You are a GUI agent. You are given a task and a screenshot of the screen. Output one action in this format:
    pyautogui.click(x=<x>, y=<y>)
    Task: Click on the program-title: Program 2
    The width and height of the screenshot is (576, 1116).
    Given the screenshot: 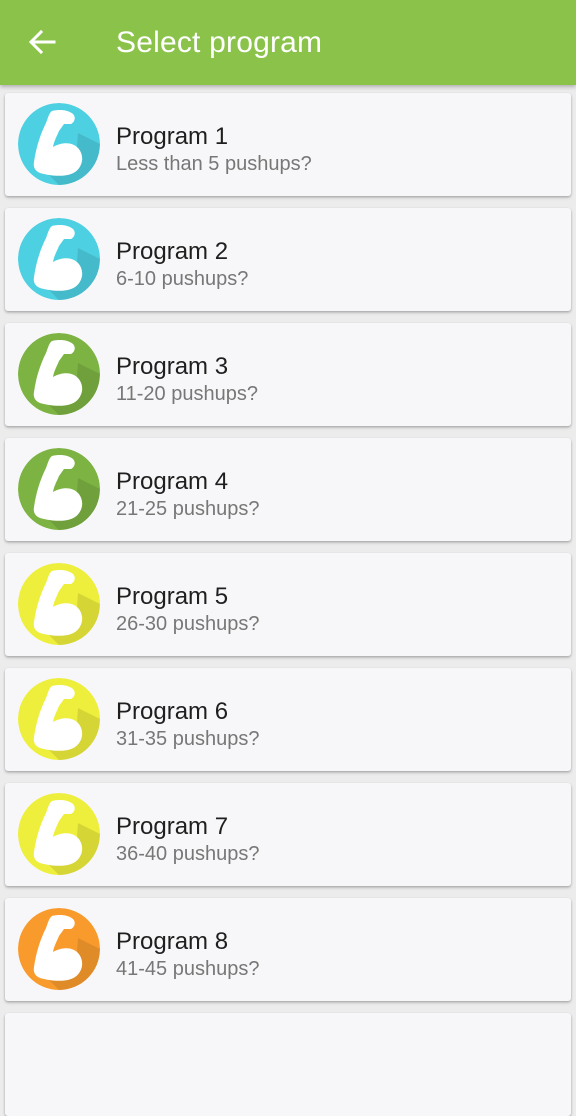 What is the action you would take?
    pyautogui.click(x=172, y=251)
    